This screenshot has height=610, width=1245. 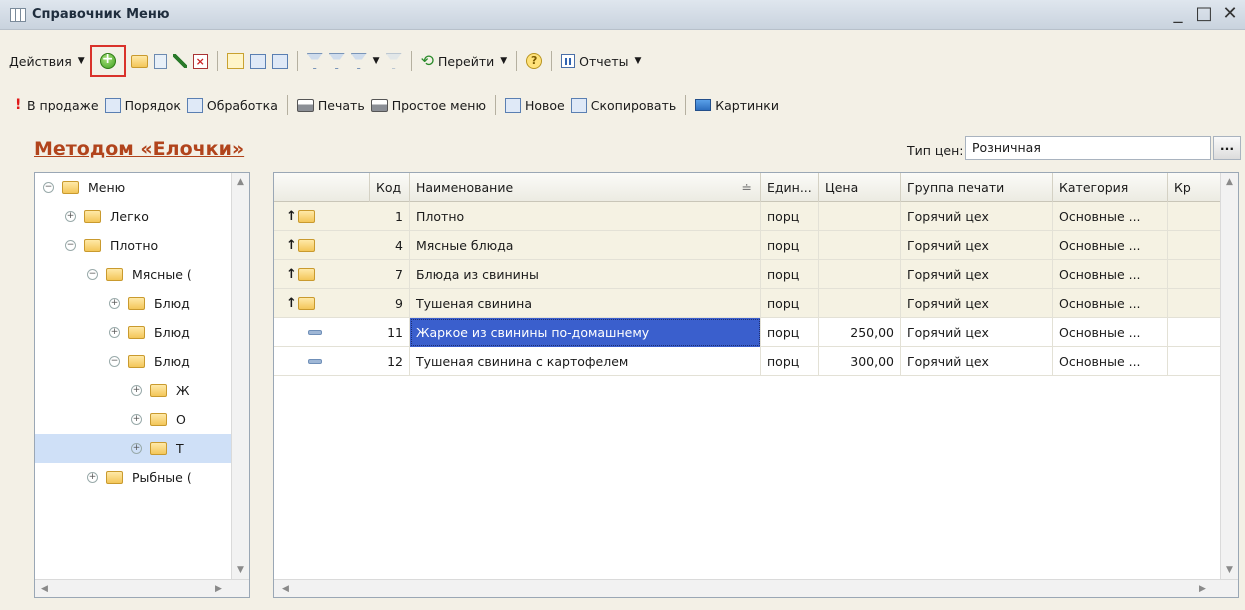 I want to click on cell-price: 300,00, so click(x=860, y=361).